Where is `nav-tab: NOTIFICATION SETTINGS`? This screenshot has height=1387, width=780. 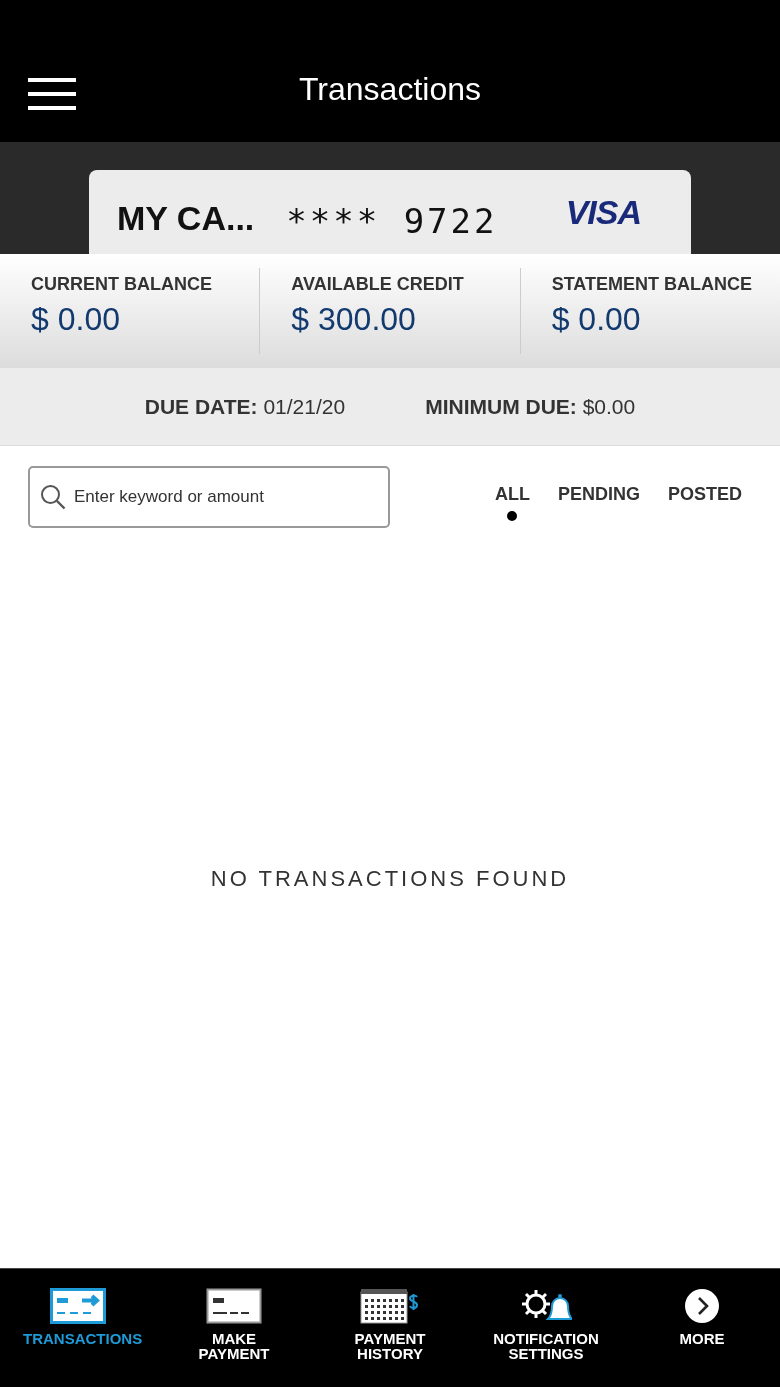
nav-tab: NOTIFICATION SETTINGS is located at coordinates (546, 1328).